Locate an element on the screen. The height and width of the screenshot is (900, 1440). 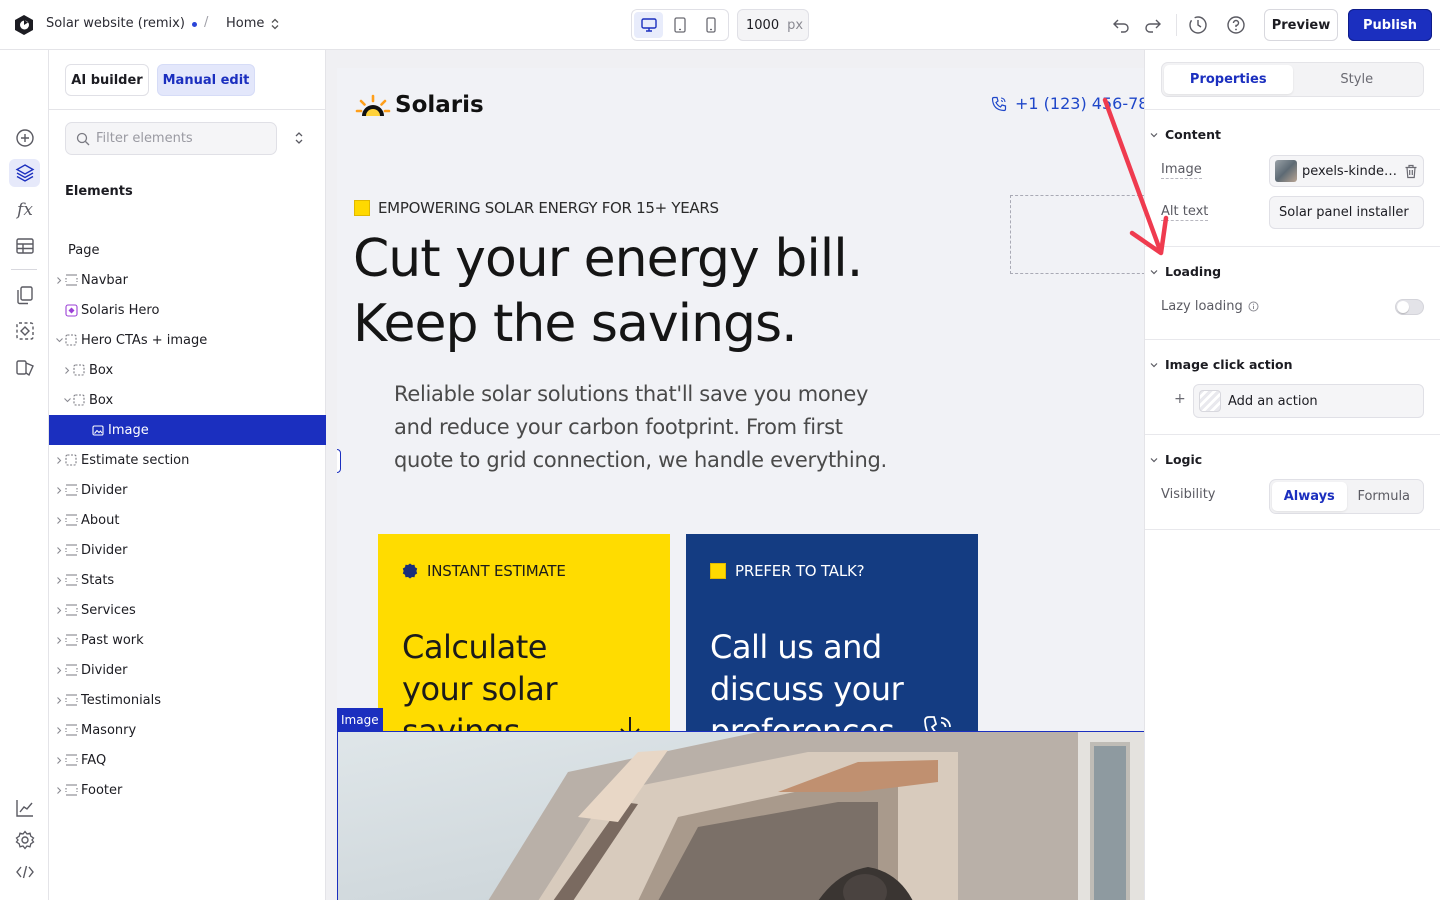
estimate-cta-tag-text: INSTANT ESTIMATE is located at coordinates (496, 571).